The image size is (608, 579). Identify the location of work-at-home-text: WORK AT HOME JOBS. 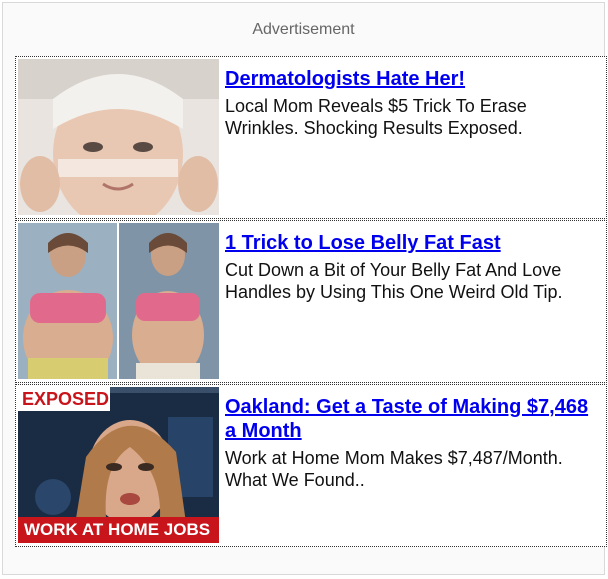
(117, 529).